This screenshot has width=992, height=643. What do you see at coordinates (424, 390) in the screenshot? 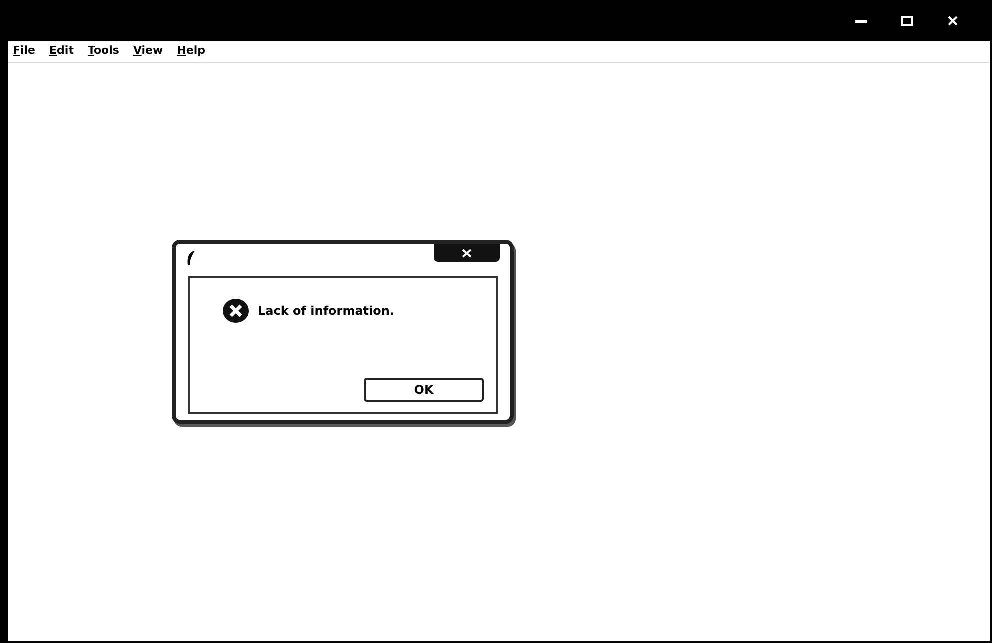
I see `ok-button: OK` at bounding box center [424, 390].